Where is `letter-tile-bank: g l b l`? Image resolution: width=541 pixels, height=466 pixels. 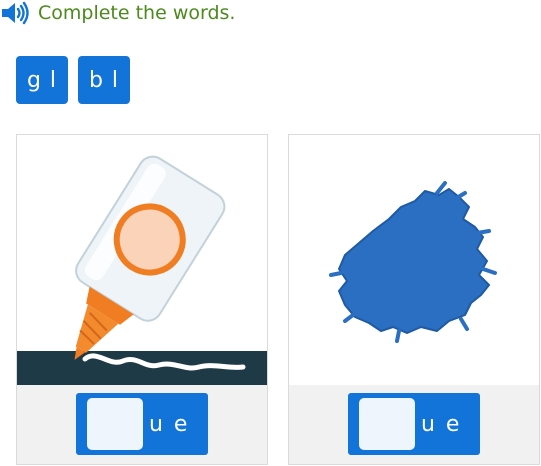 letter-tile-bank: g l b l is located at coordinates (73, 80).